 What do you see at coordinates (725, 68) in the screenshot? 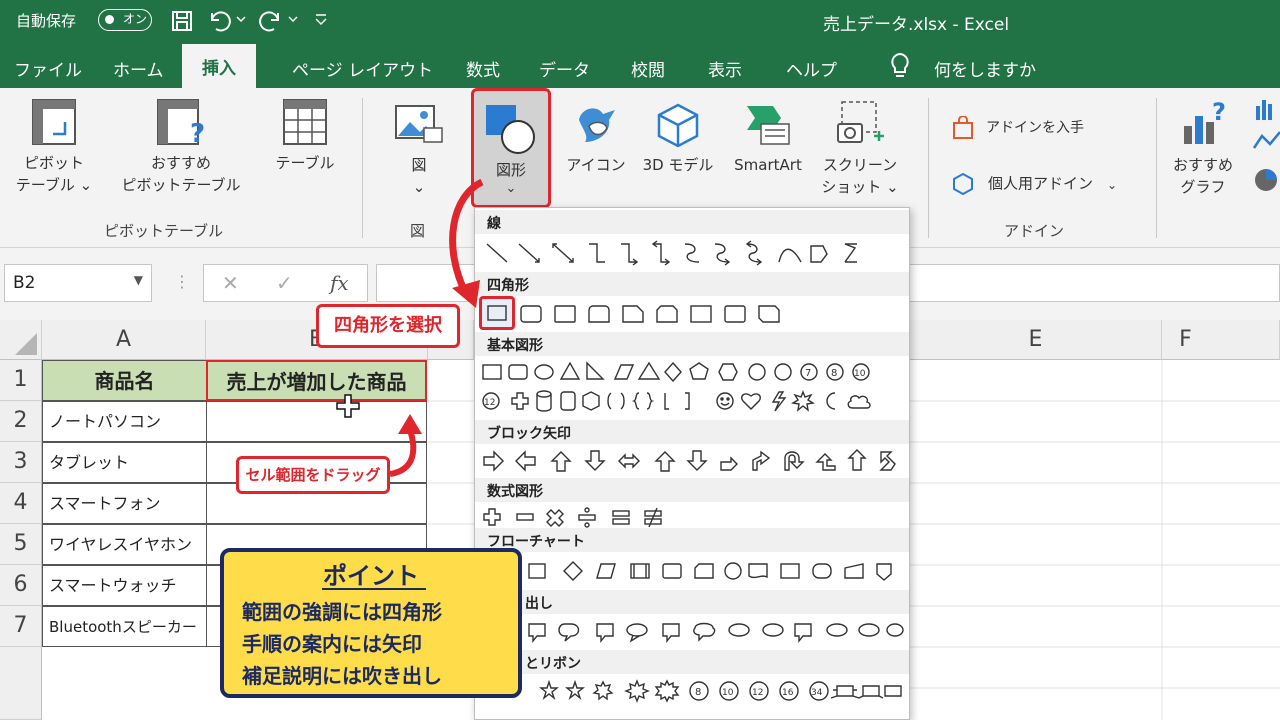
I see `tab-view: 表示` at bounding box center [725, 68].